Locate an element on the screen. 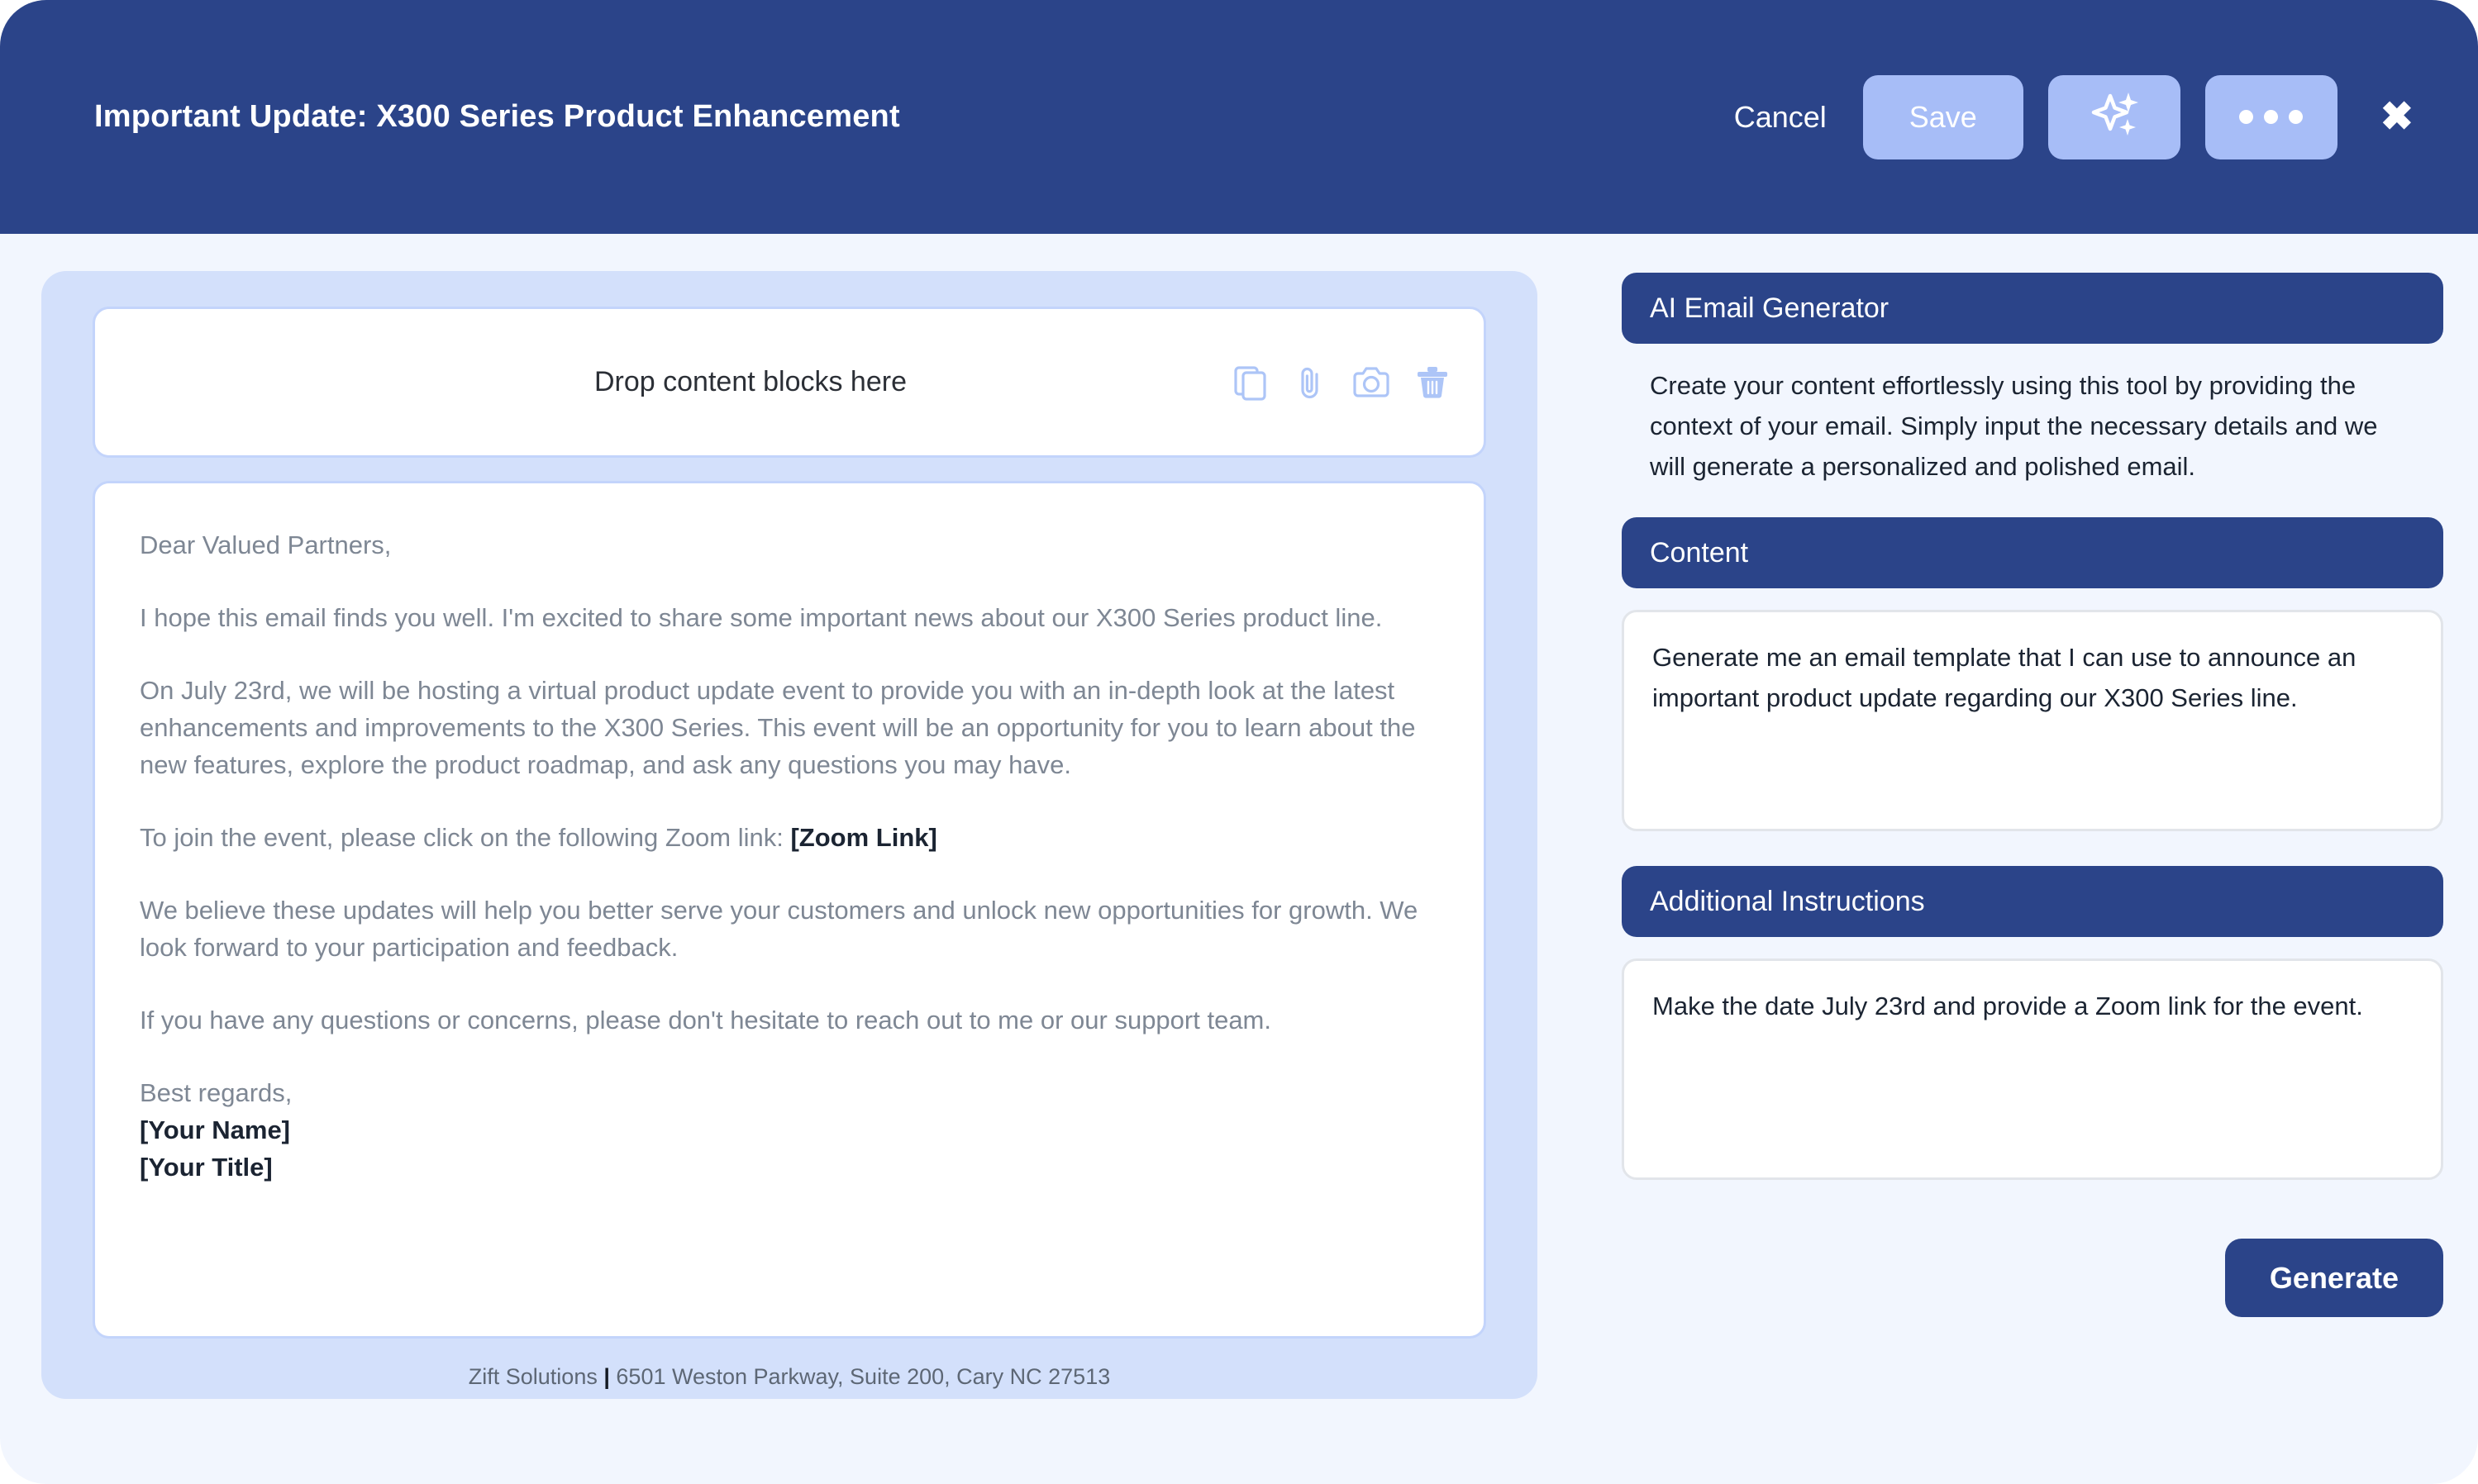 The image size is (2478, 1484). header-actions: Cancel Save ✖ is located at coordinates (2074, 116).